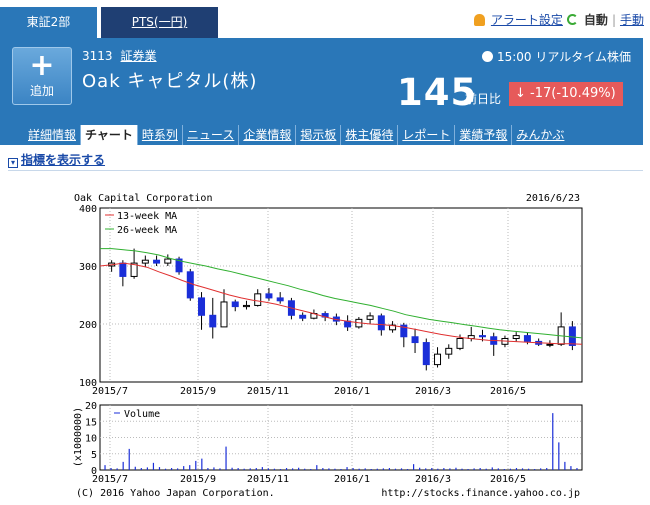 The image size is (650, 505). I want to click on y-tick-2: 300, so click(88, 267).